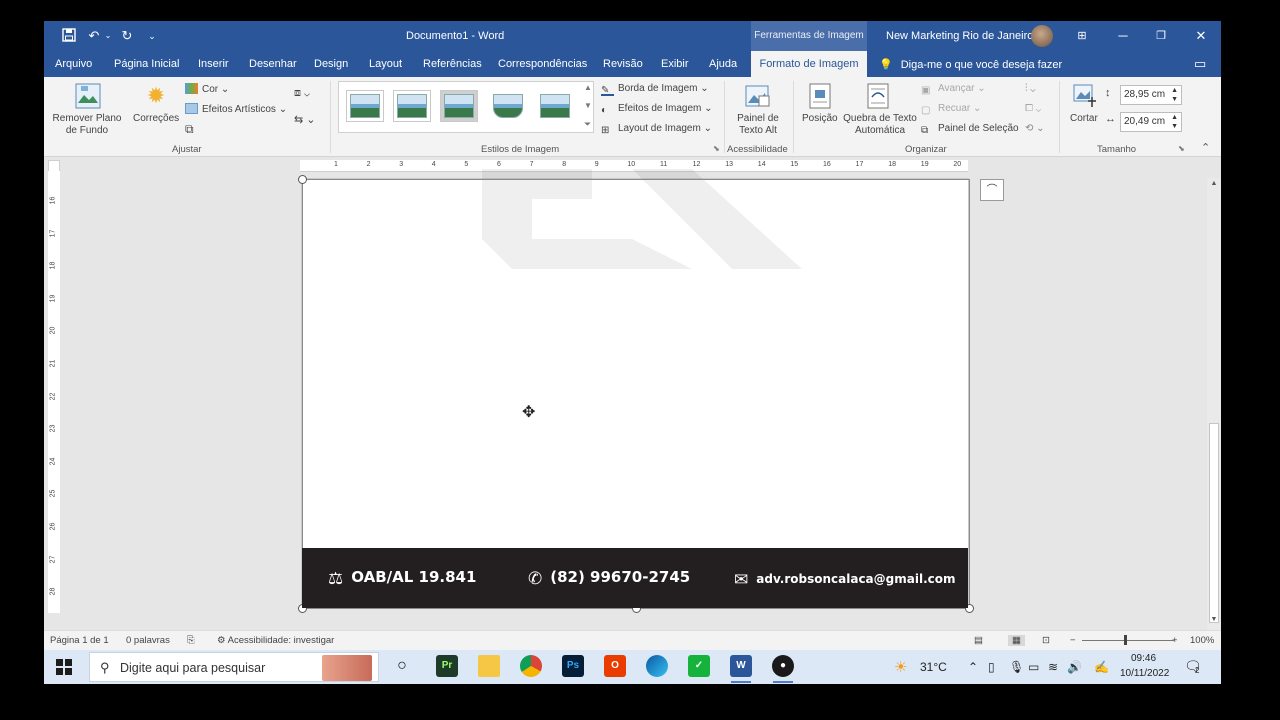  I want to click on crop-icon, so click(1085, 96).